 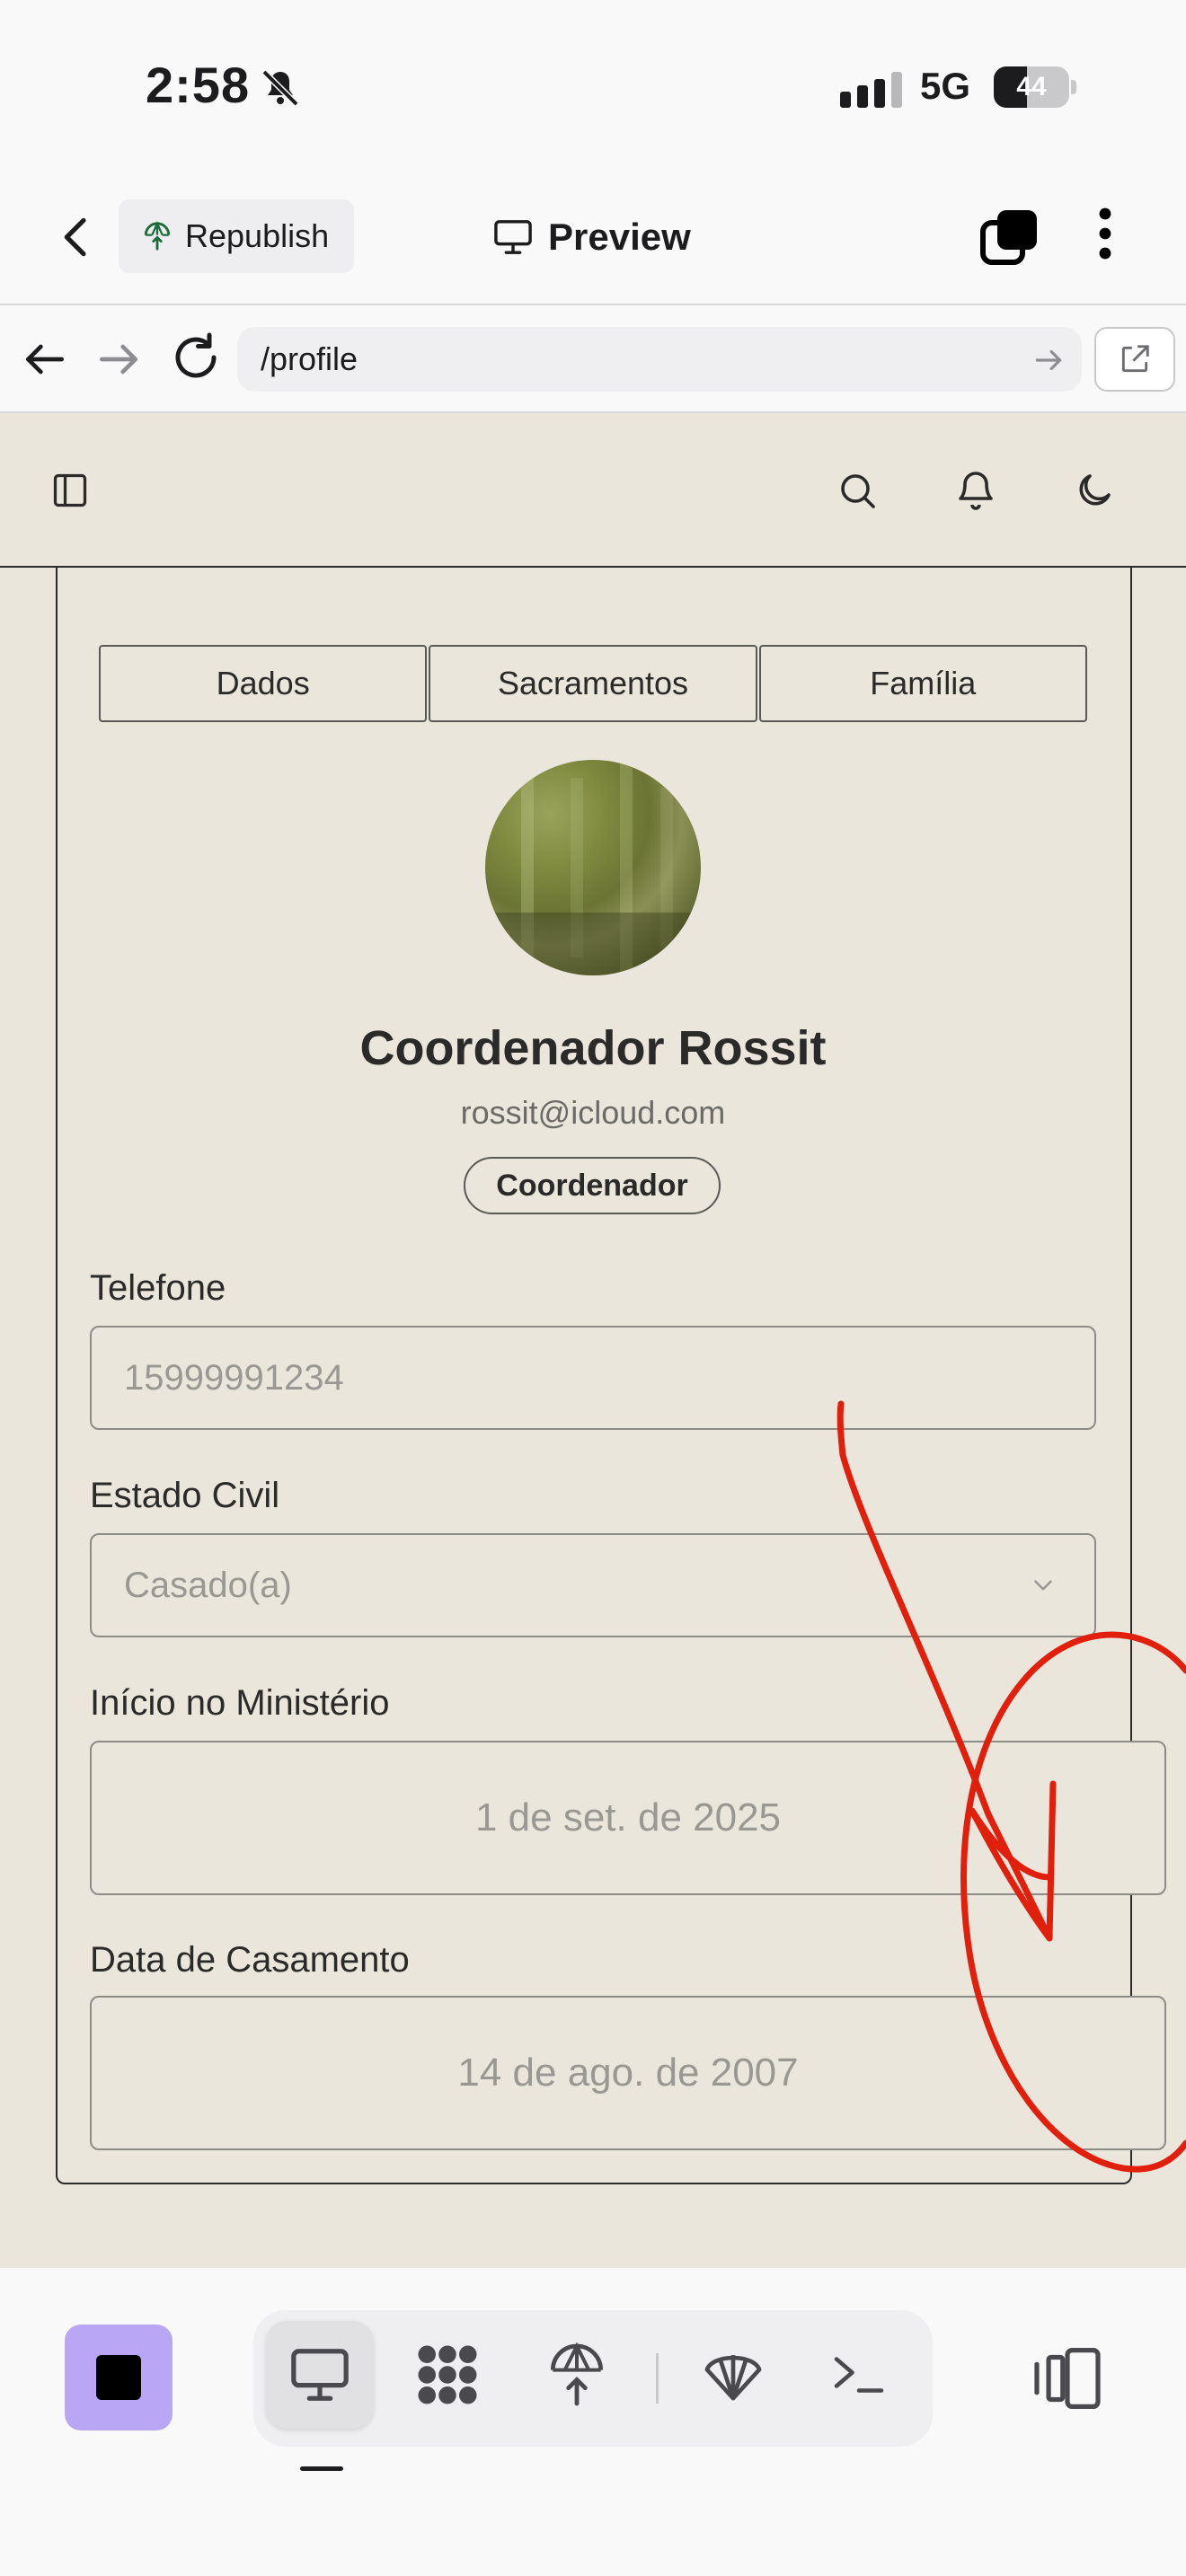 I want to click on tool-group, so click(x=593, y=2378).